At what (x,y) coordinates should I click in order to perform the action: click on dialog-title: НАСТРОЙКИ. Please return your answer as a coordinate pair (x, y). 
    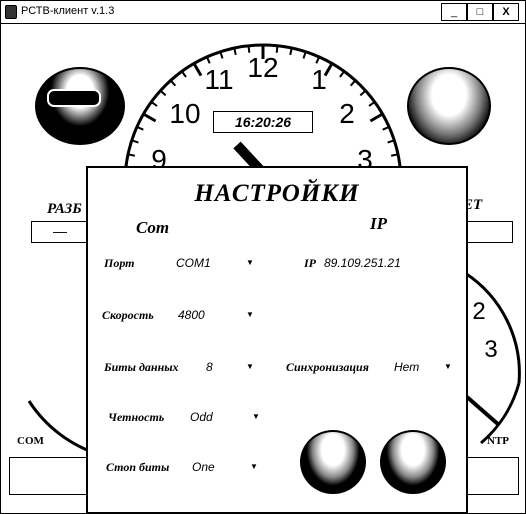
    Looking at the image, I should click on (277, 193).